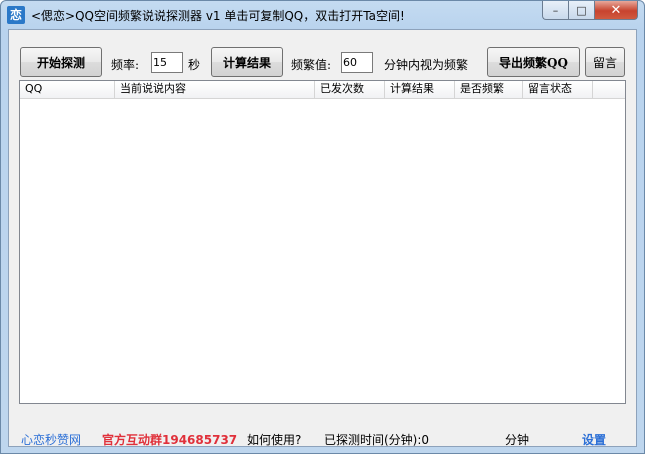 This screenshot has height=454, width=645. I want to click on seconds-label: 秒, so click(194, 65).